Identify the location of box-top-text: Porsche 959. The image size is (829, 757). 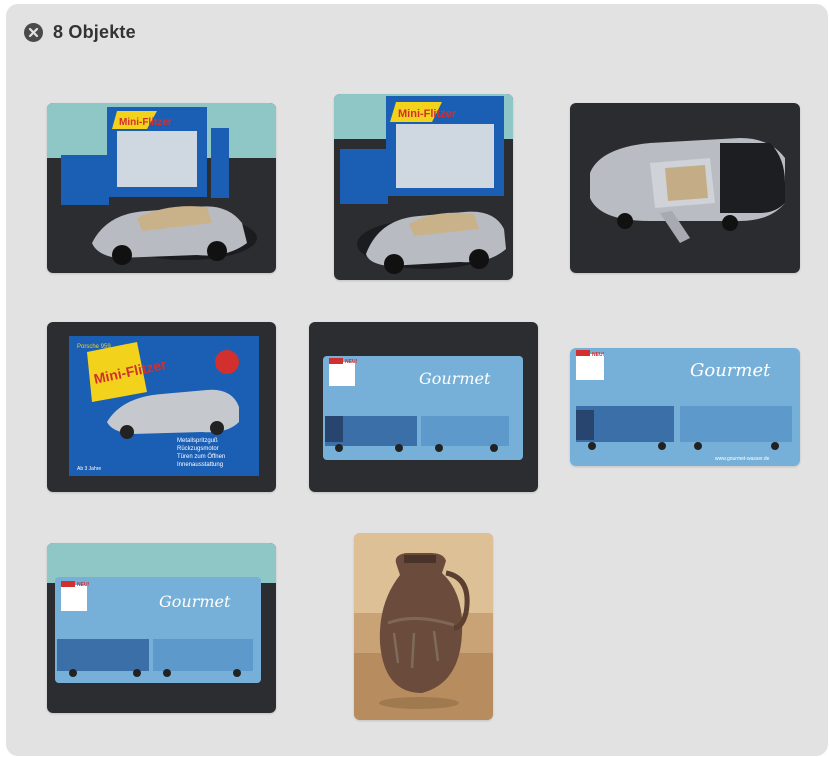
(94, 347).